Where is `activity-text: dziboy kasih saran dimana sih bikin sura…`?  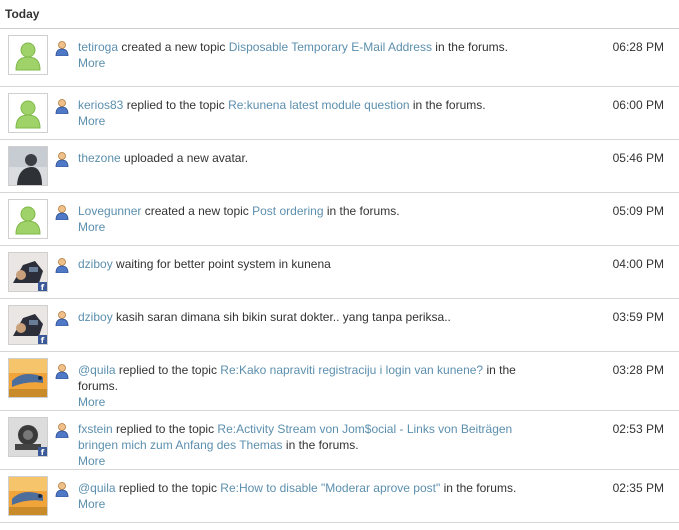
activity-text: dziboy kasih saran dimana sih bikin sura… is located at coordinates (308, 317).